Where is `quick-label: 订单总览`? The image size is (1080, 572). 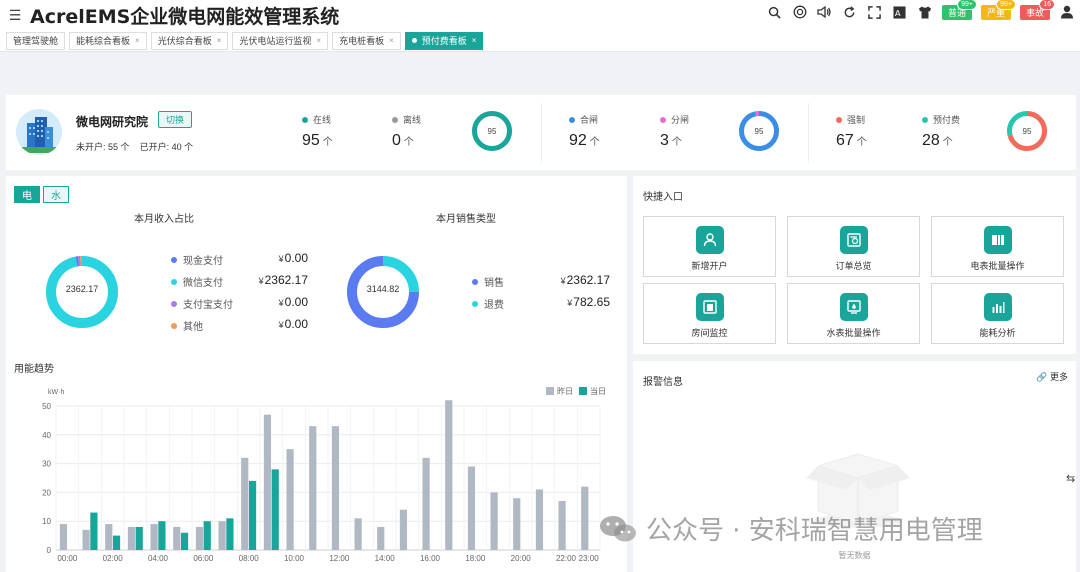
quick-label: 订单总览 is located at coordinates (853, 266).